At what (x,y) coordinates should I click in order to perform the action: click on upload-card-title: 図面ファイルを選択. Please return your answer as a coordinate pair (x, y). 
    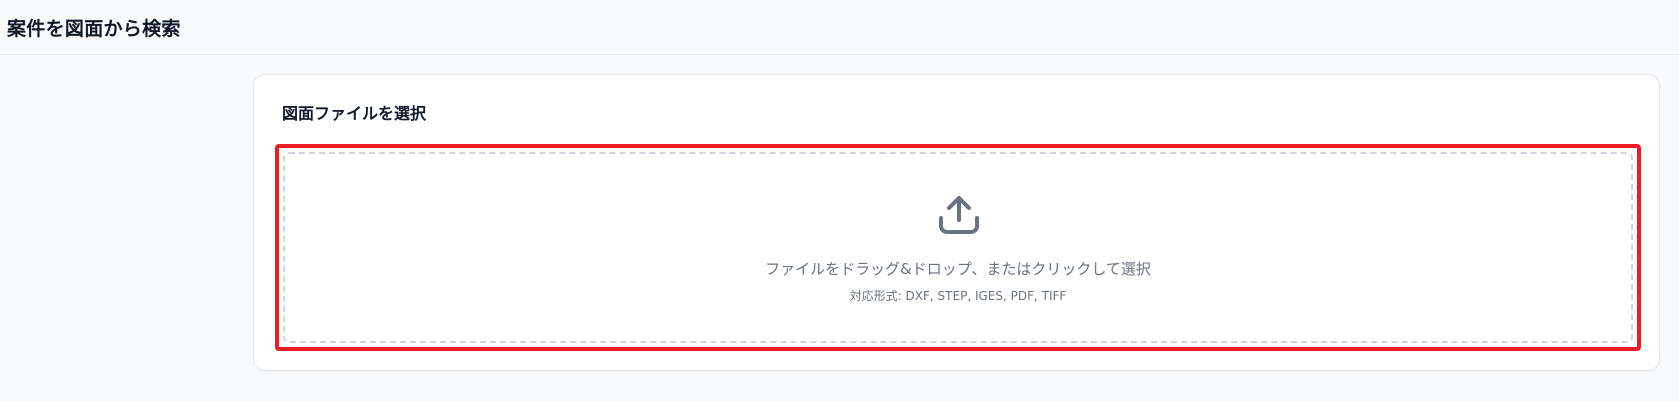
    Looking at the image, I should click on (354, 113).